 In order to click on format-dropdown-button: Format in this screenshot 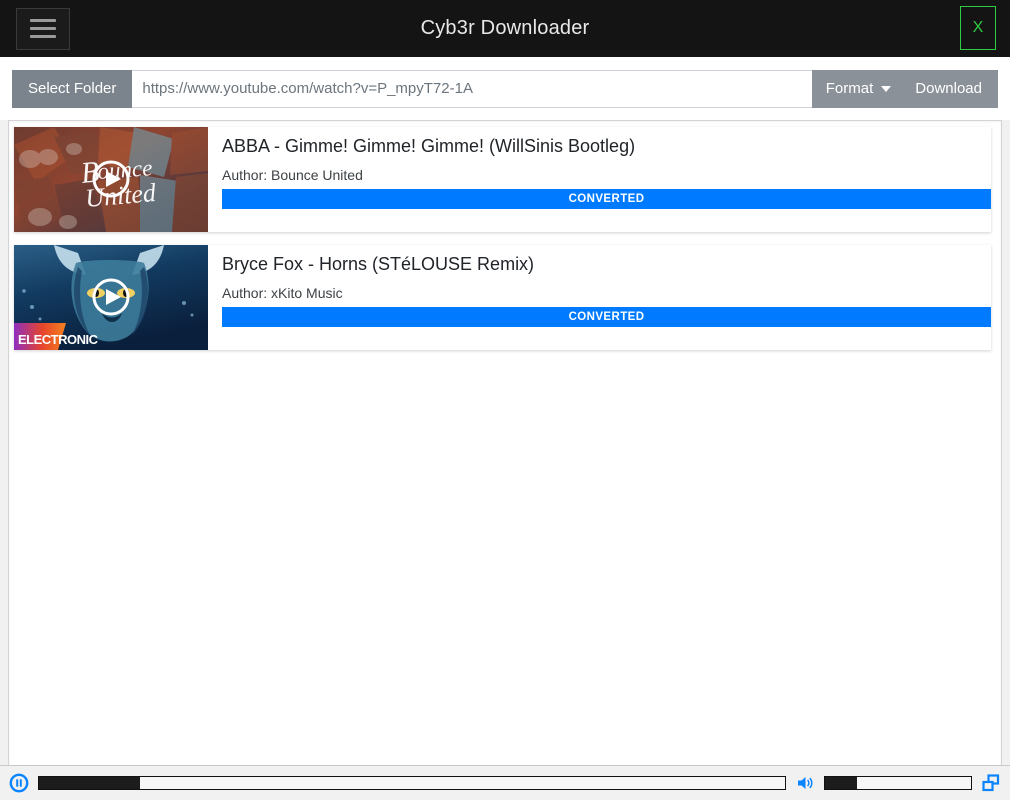, I will do `click(858, 88)`.